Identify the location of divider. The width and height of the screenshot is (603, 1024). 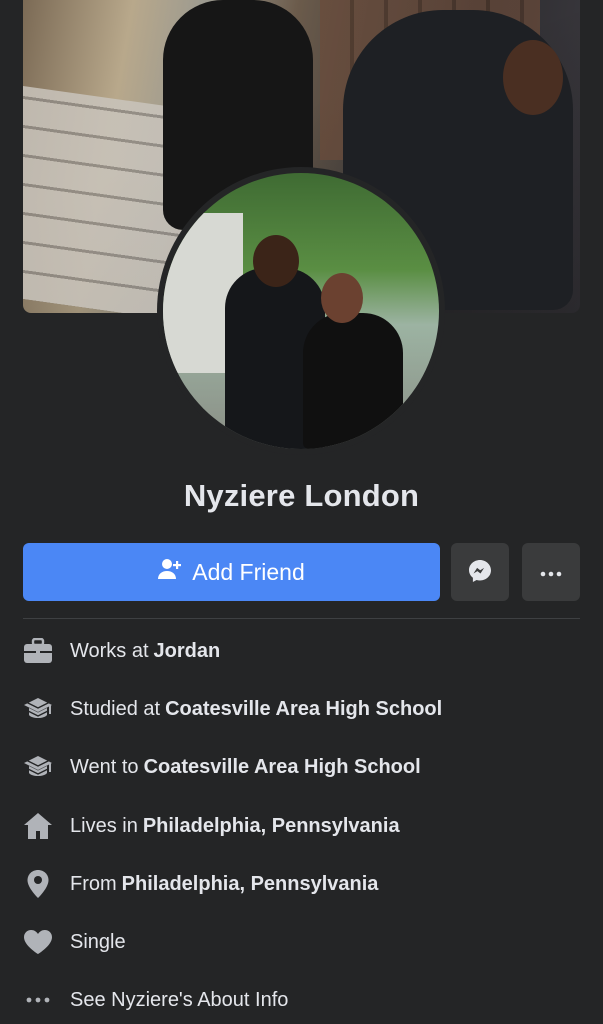
(301, 618).